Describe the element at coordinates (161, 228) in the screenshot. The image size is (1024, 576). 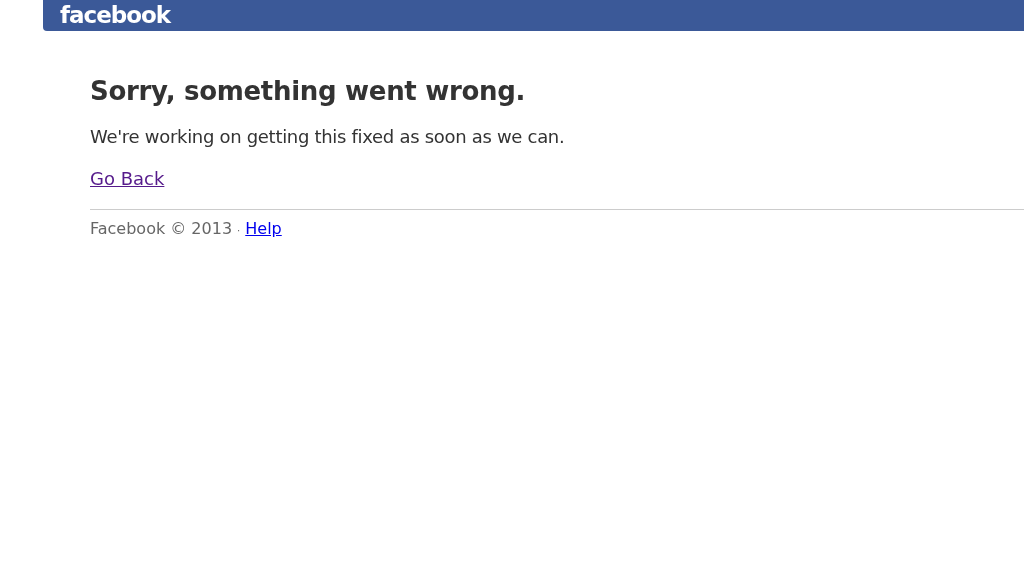
I see `copyright-text: Facebook © 2013` at that location.